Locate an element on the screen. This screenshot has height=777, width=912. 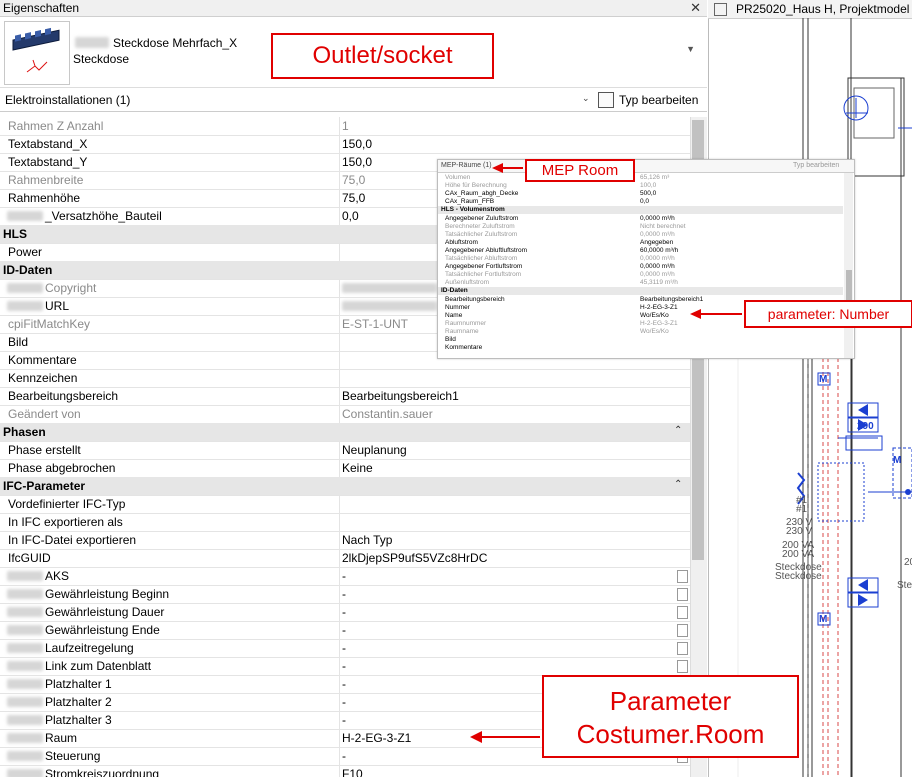
property-row: Vordefinierter IFC-Typ is located at coordinates (345, 504).